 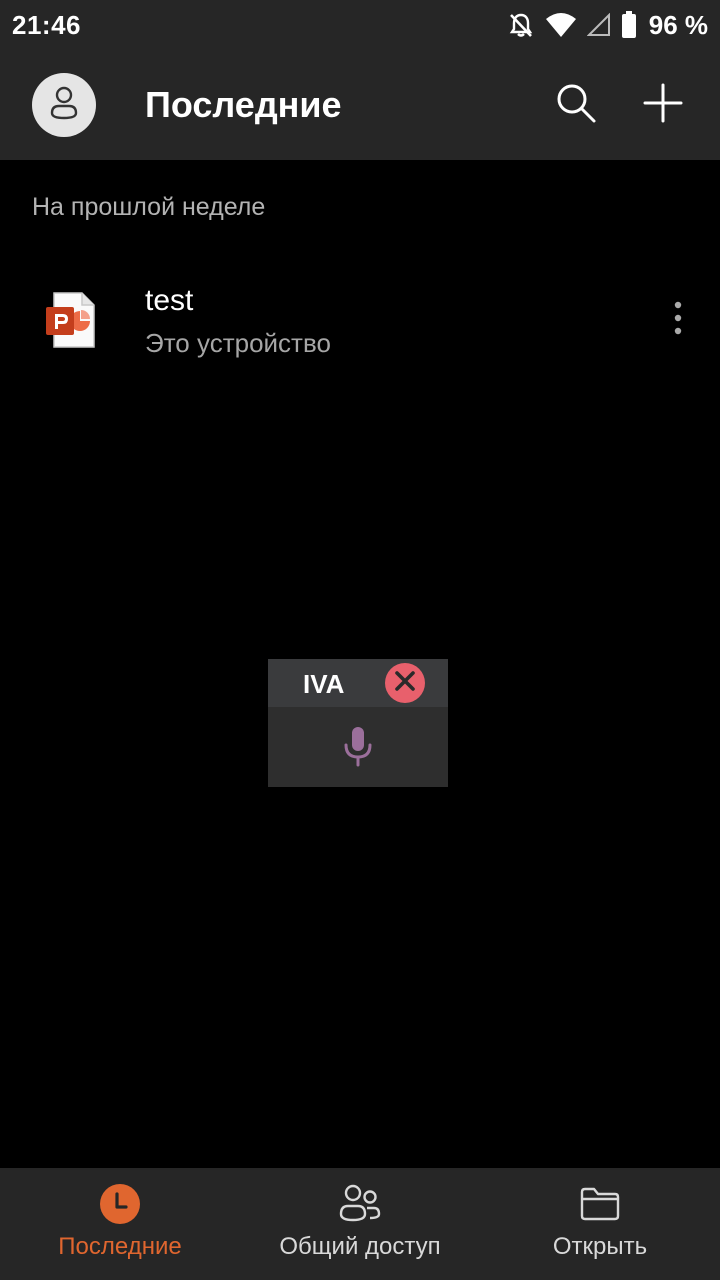 I want to click on nav-label-recent: Последние, so click(x=120, y=1246).